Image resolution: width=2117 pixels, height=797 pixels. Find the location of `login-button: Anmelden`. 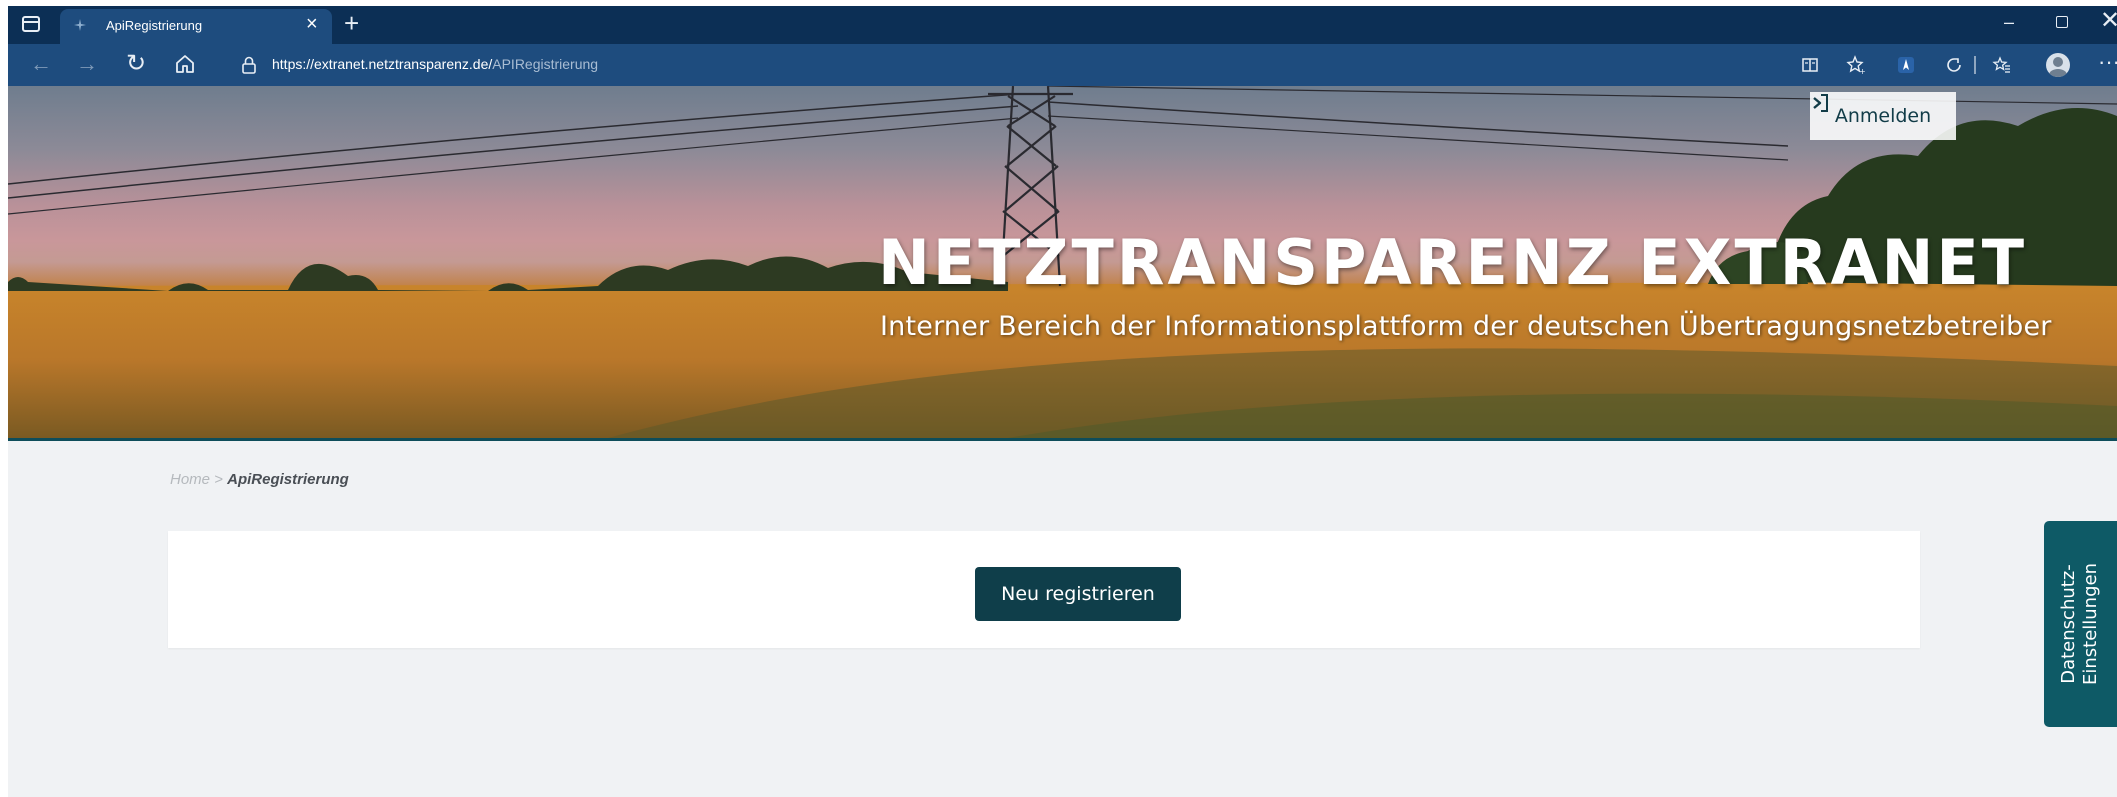

login-button: Anmelden is located at coordinates (1883, 116).